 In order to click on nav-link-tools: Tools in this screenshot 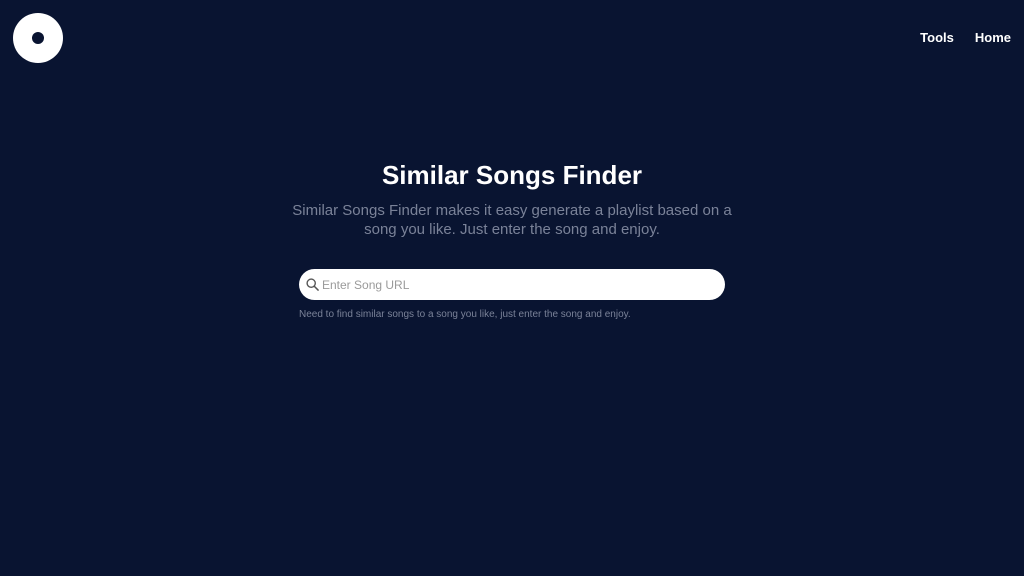, I will do `click(937, 38)`.